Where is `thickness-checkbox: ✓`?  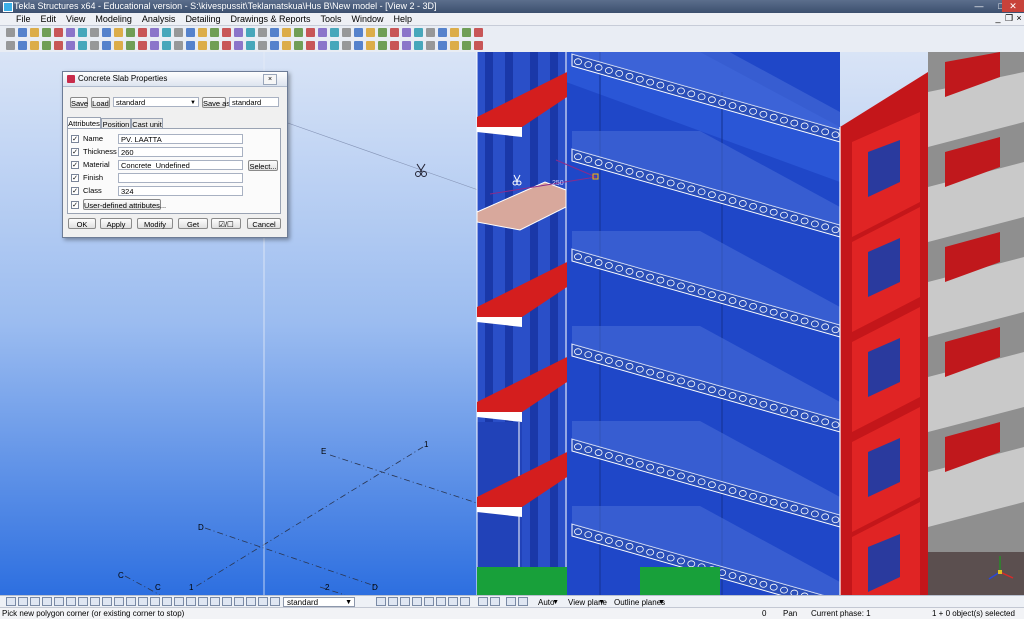
thickness-checkbox: ✓ is located at coordinates (75, 152).